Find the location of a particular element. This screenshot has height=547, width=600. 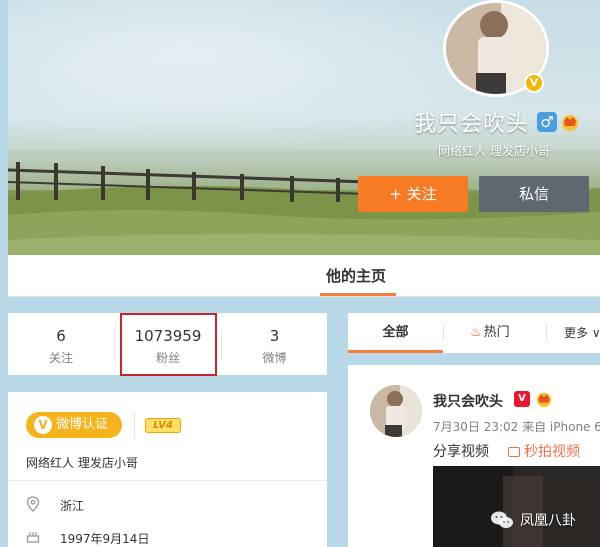

post-avatar-photo is located at coordinates (396, 411).